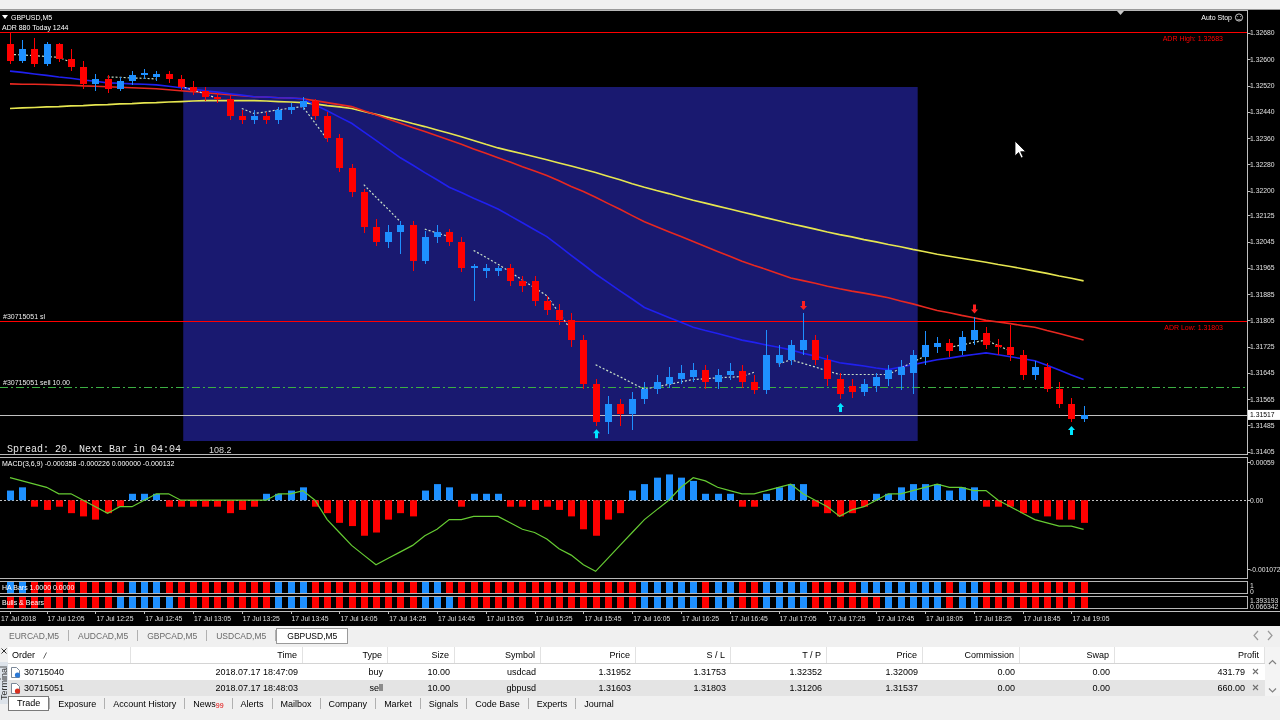 Image resolution: width=1280 pixels, height=720 pixels. What do you see at coordinates (709, 688) in the screenshot?
I see `table-cell-text: 1.31803` at bounding box center [709, 688].